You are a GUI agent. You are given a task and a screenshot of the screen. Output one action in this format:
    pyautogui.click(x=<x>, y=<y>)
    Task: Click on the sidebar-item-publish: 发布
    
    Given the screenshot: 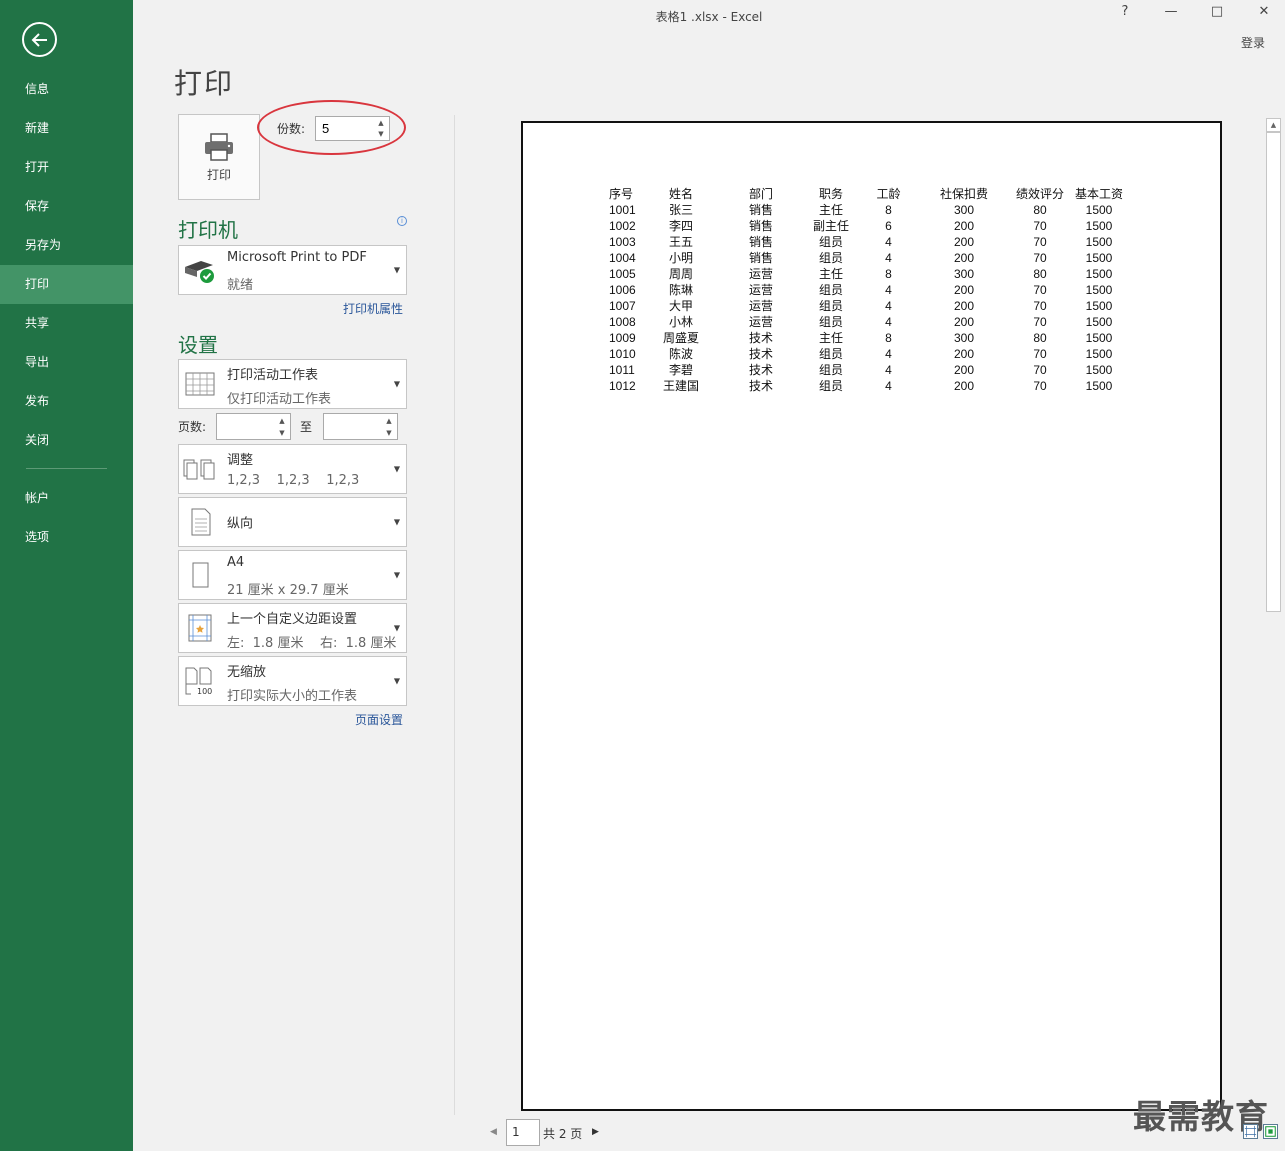 What is the action you would take?
    pyautogui.click(x=66, y=401)
    